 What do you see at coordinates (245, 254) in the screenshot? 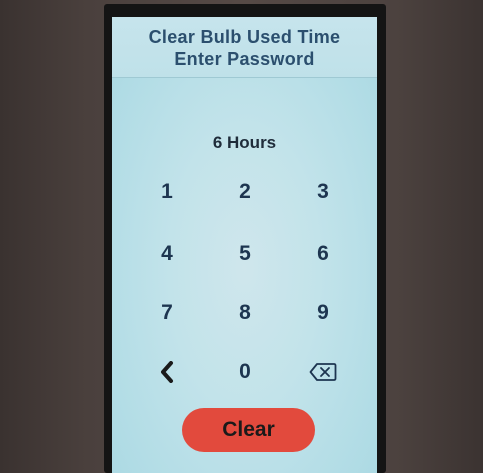
I see `key-5: 5` at bounding box center [245, 254].